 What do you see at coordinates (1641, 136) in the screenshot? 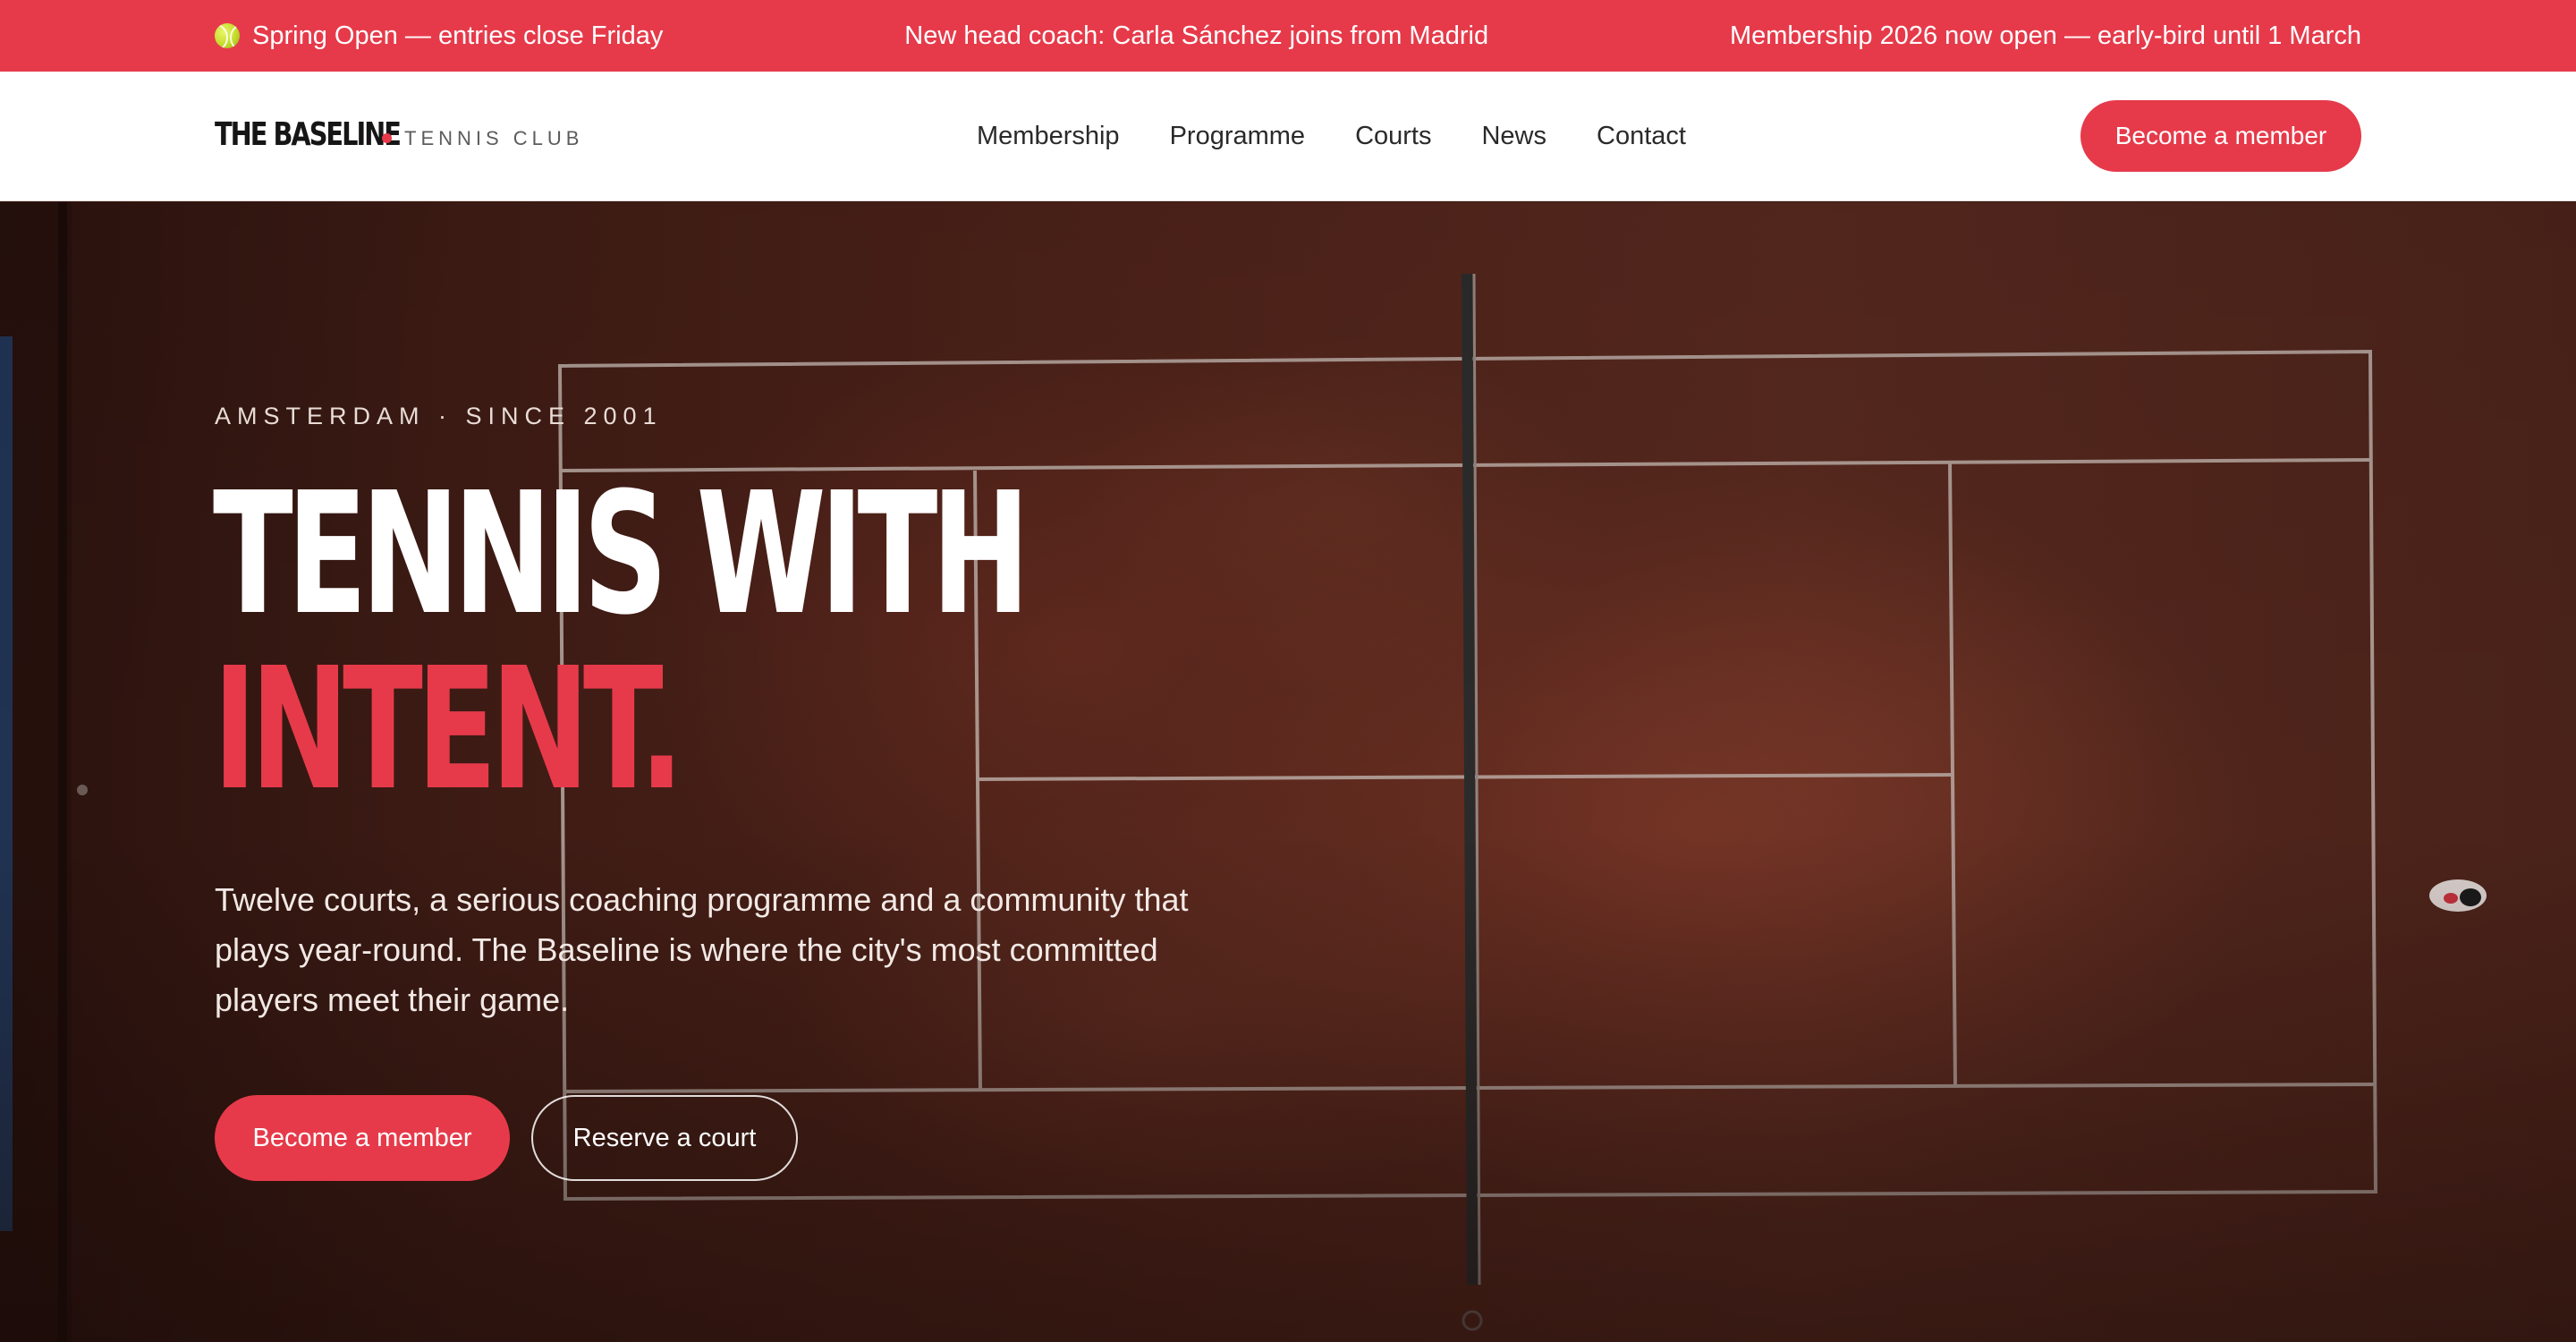
I see `nav-item-contact: Contact` at bounding box center [1641, 136].